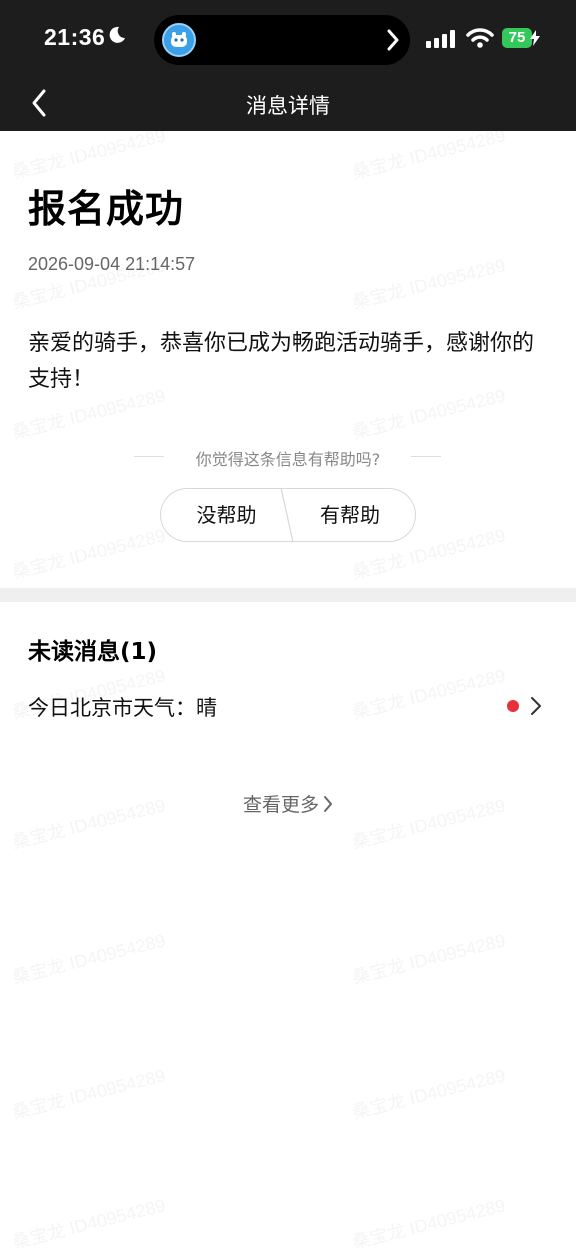 Image resolution: width=576 pixels, height=1248 pixels. I want to click on moon-icon, so click(117, 37).